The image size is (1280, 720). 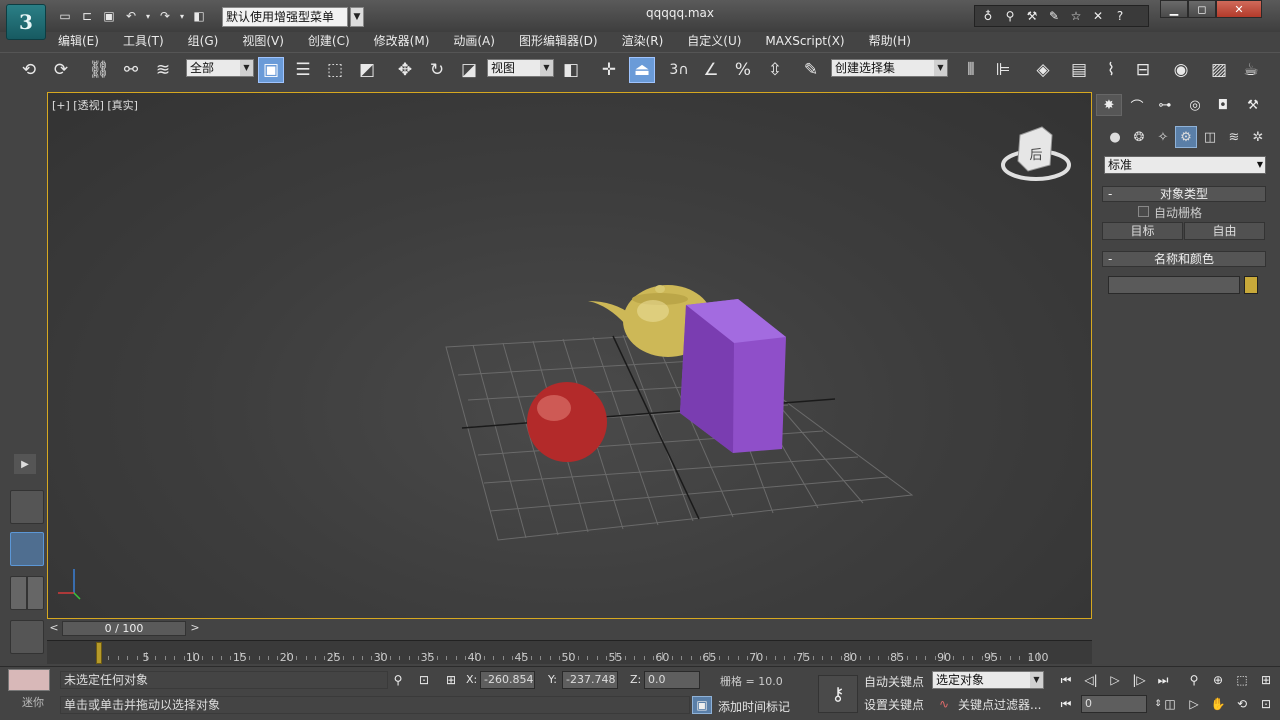 What do you see at coordinates (220, 68) in the screenshot?
I see `selection-filter-dropdown: 全部 ▼` at bounding box center [220, 68].